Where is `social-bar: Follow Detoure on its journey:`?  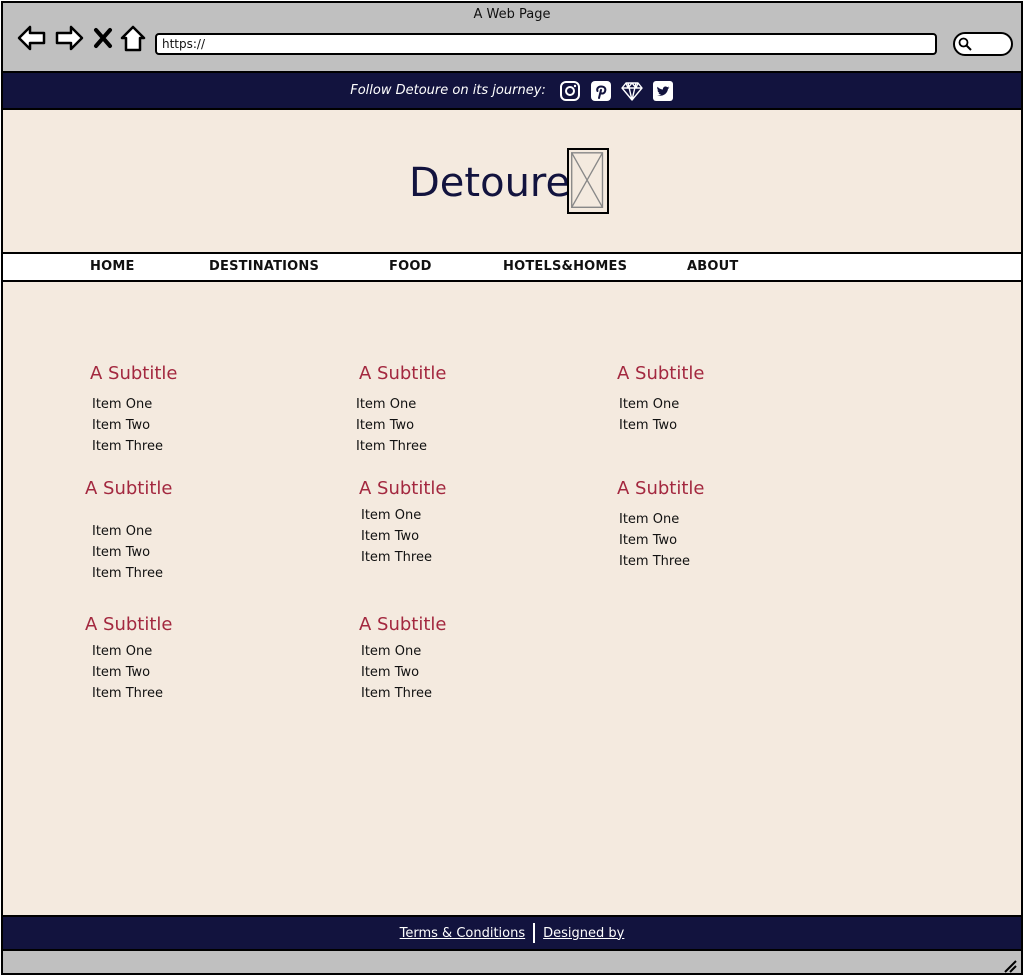 social-bar: Follow Detoure on its journey: is located at coordinates (512, 91).